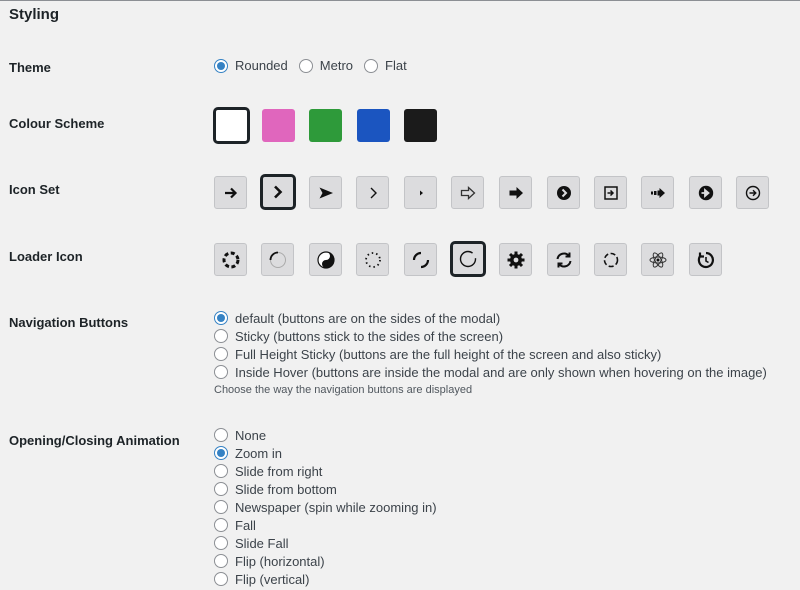  What do you see at coordinates (221, 435) in the screenshot?
I see `animation-radio-none` at bounding box center [221, 435].